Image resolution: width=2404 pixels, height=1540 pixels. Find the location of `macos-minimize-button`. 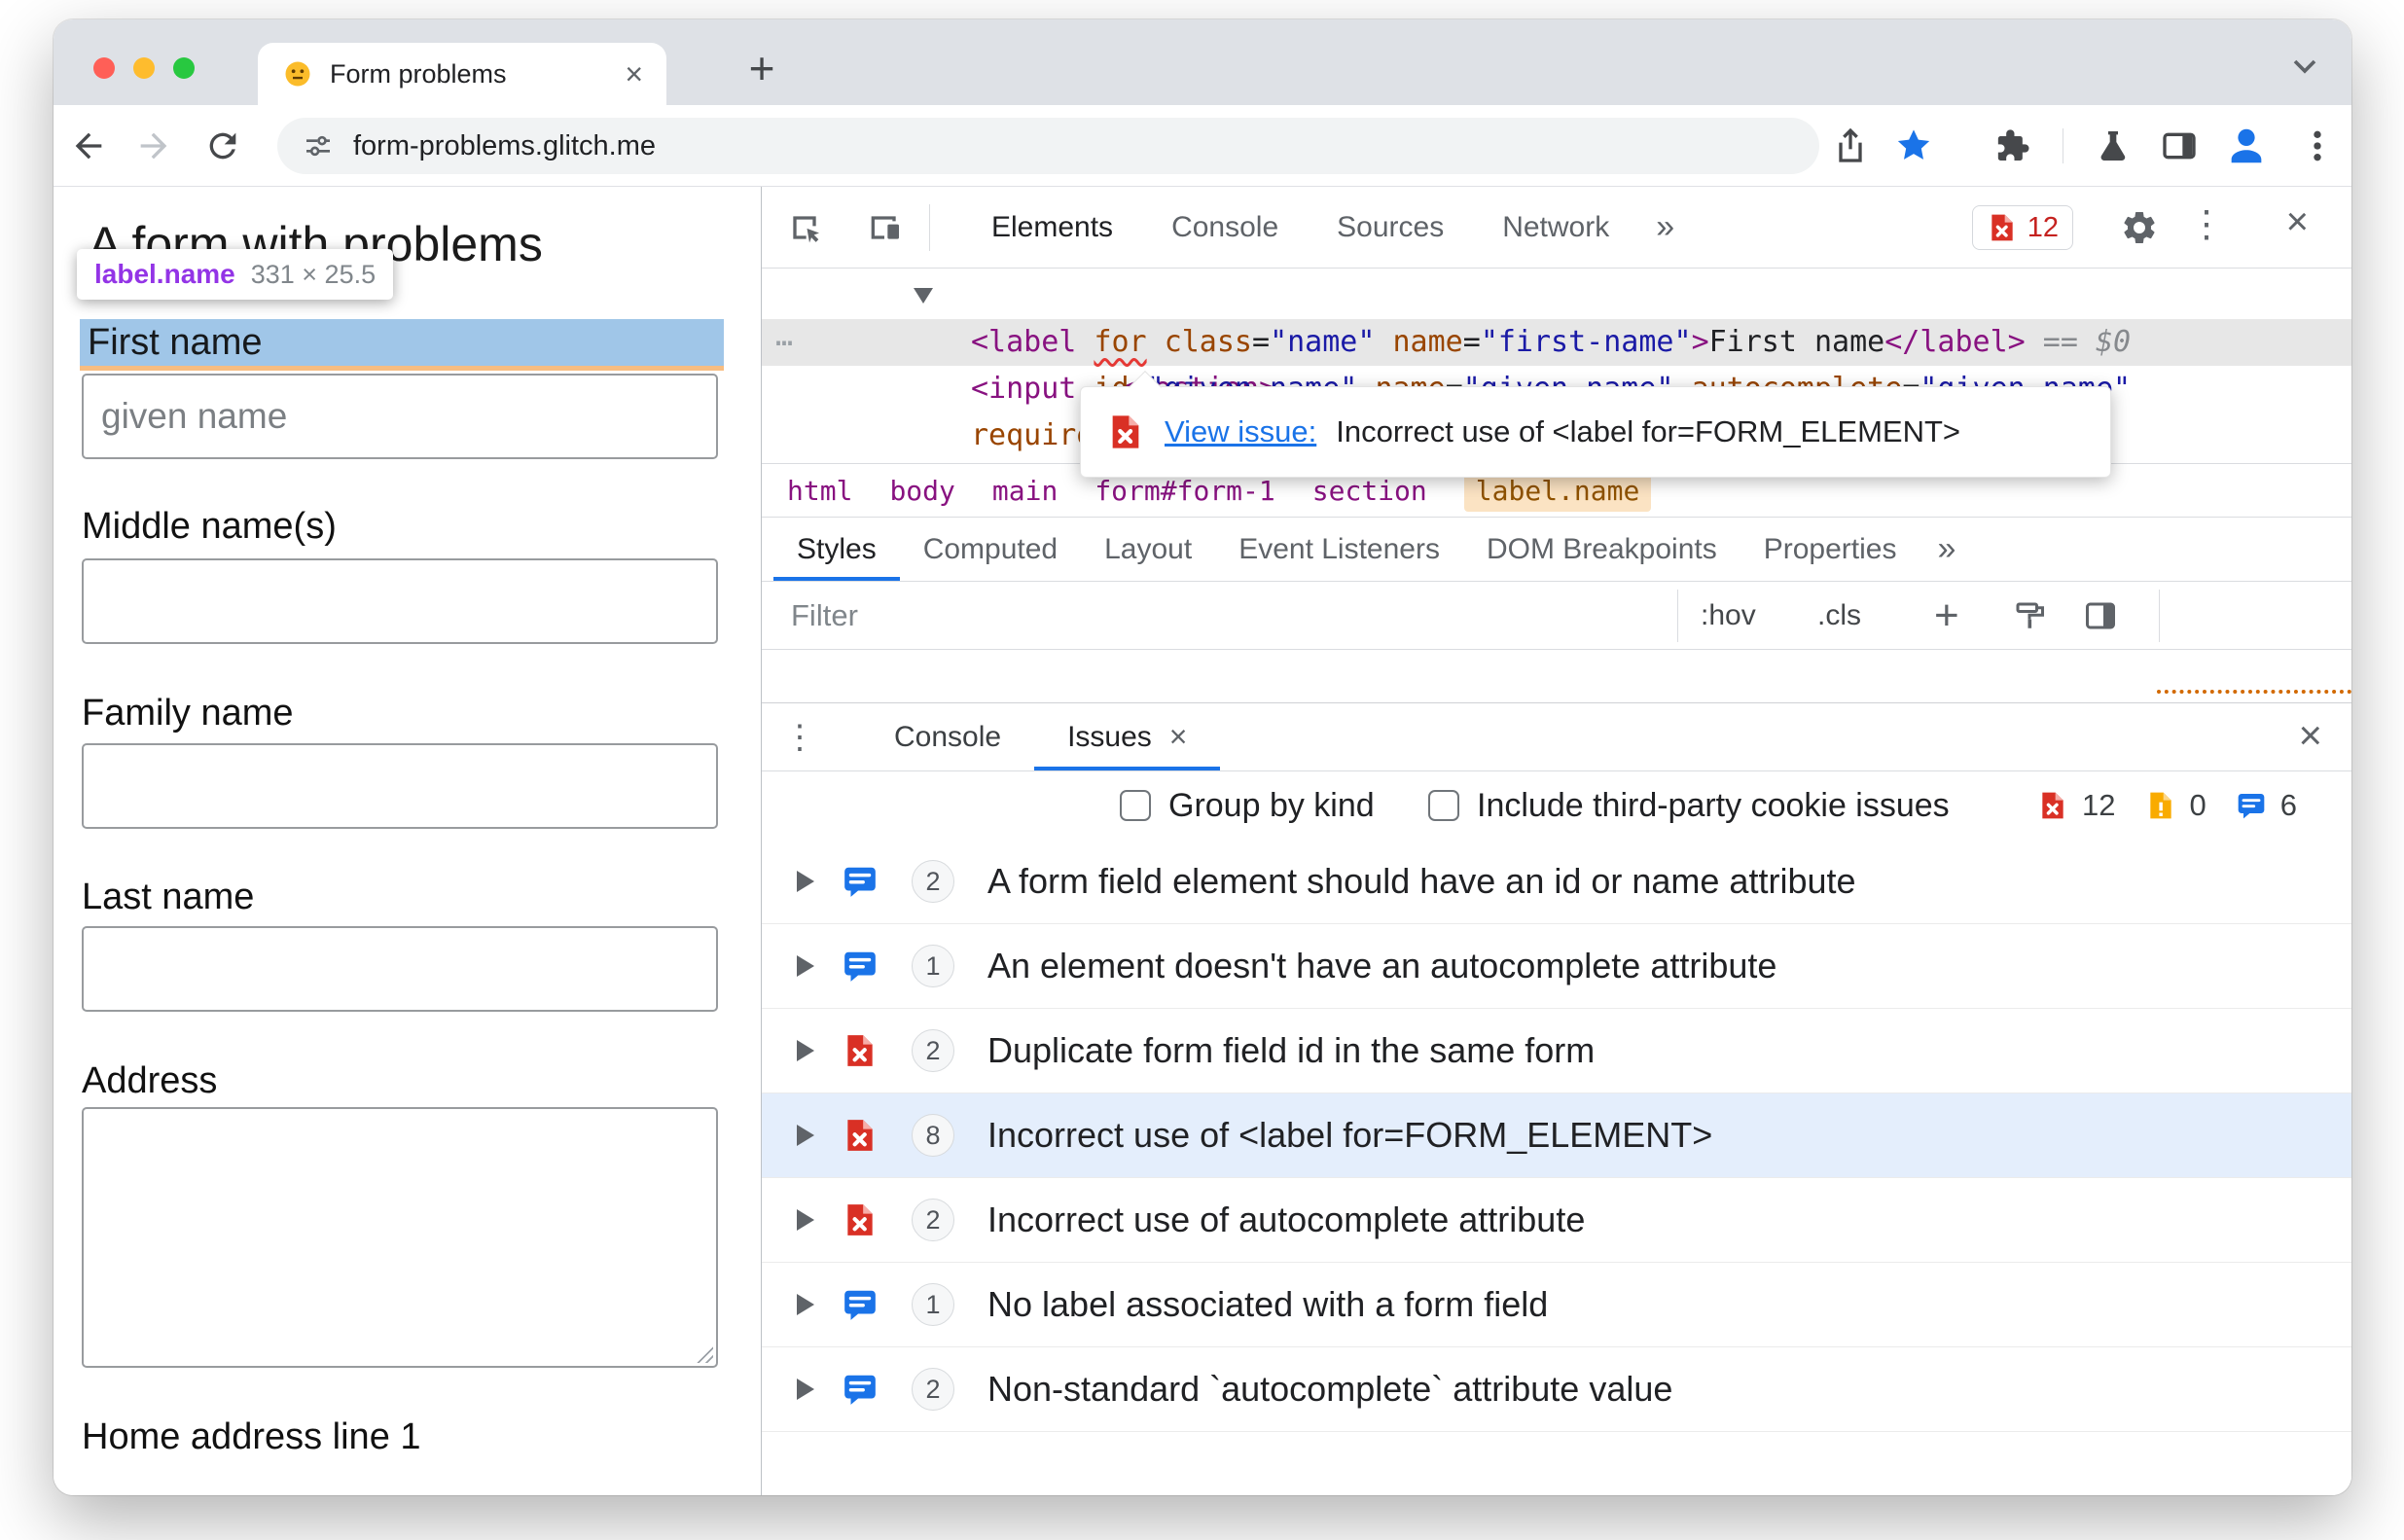

macos-minimize-button is located at coordinates (144, 68).